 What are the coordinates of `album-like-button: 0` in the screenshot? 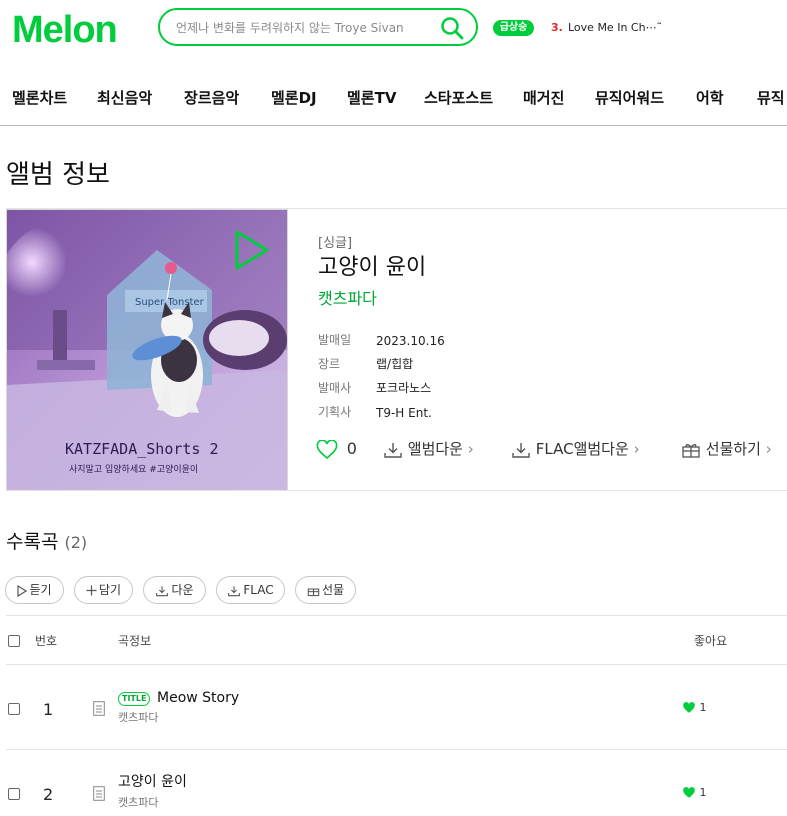 It's located at (336, 449).